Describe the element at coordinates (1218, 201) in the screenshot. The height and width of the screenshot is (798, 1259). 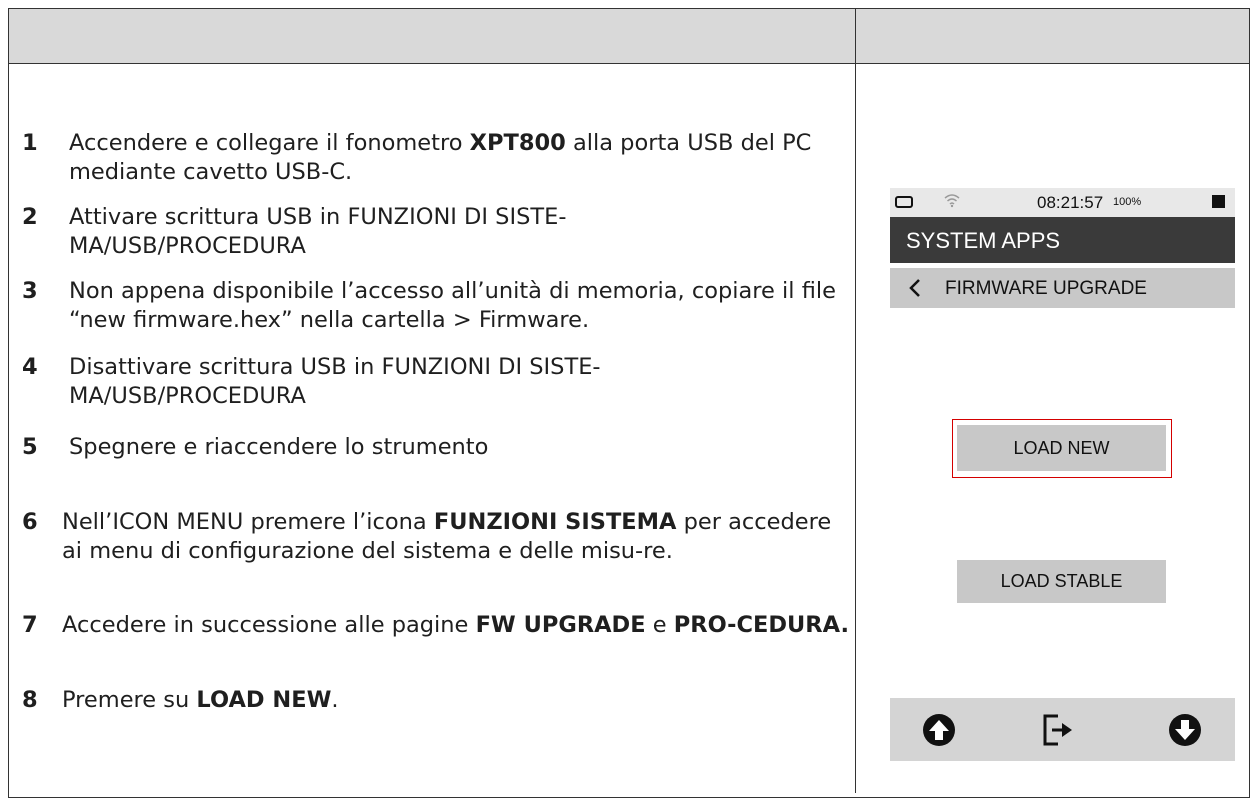
I see `stop-icon` at that location.